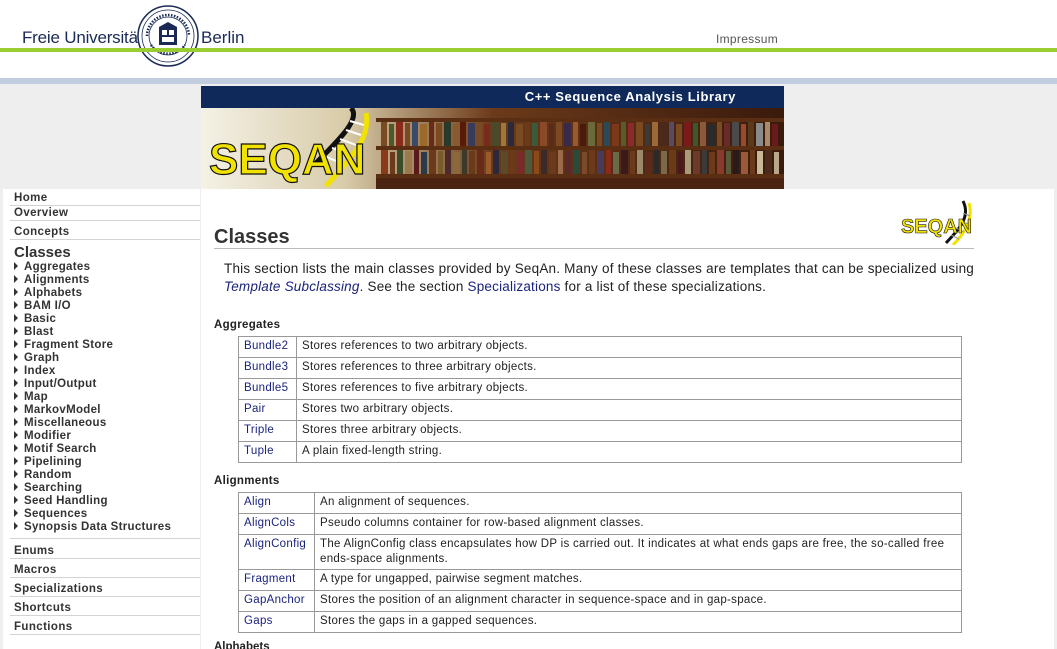  Describe the element at coordinates (514, 286) in the screenshot. I see `specializations-link: Specializations` at that location.